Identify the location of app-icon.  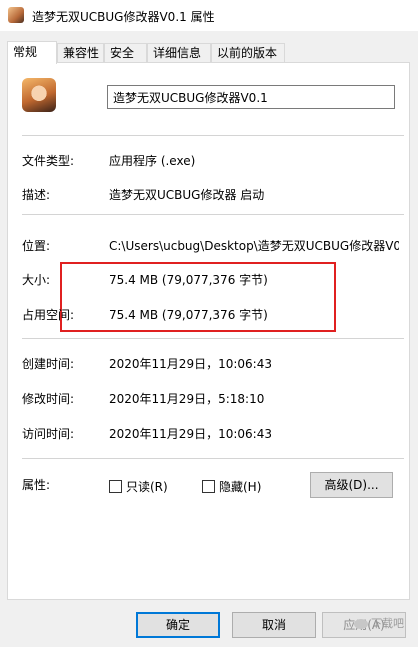
(16, 15).